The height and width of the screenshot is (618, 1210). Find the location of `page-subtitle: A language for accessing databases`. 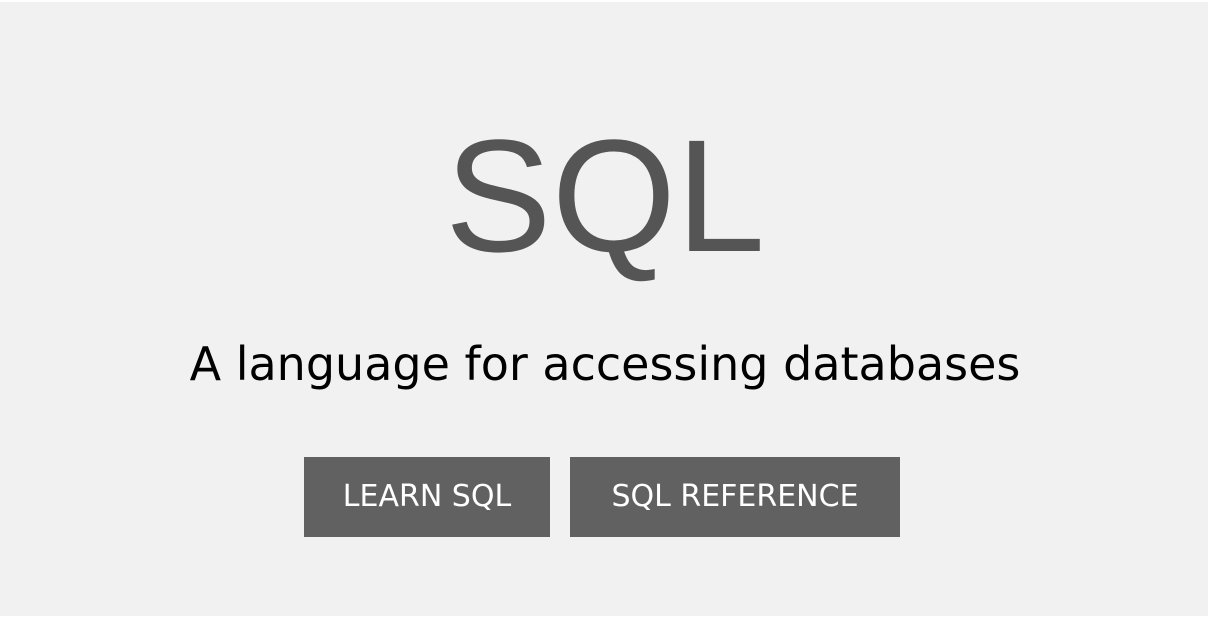

page-subtitle: A language for accessing databases is located at coordinates (605, 364).